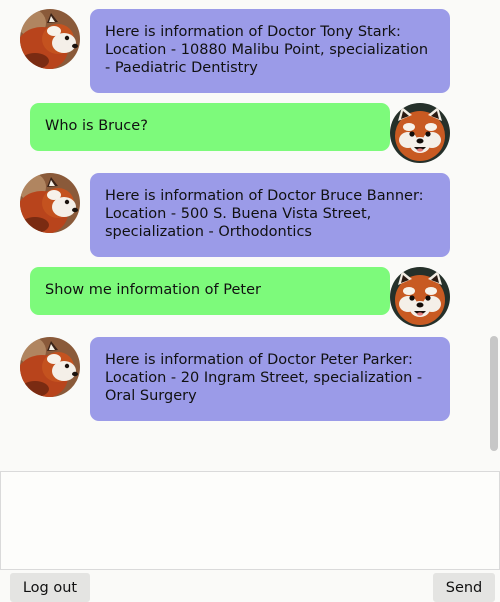 The height and width of the screenshot is (602, 500). I want to click on logout-button: Log out, so click(50, 587).